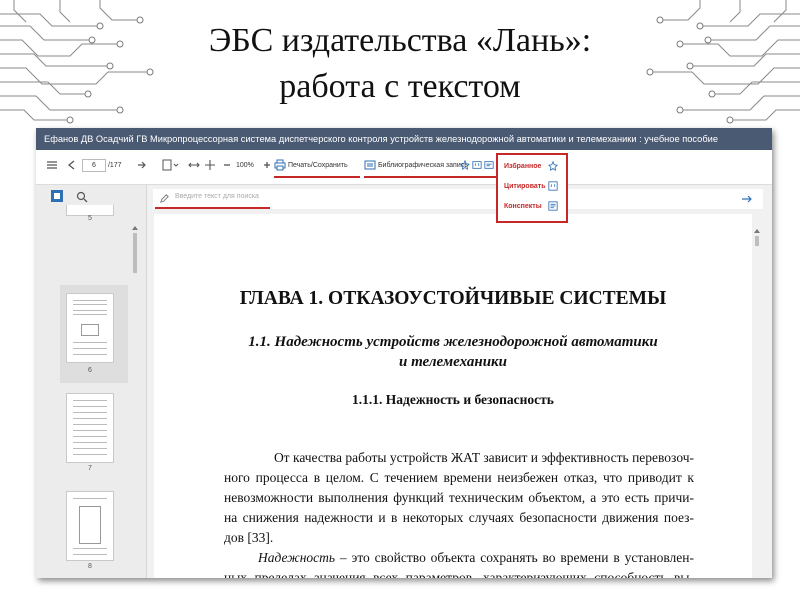  What do you see at coordinates (245, 166) in the screenshot?
I see `zoom-level: 100%` at bounding box center [245, 166].